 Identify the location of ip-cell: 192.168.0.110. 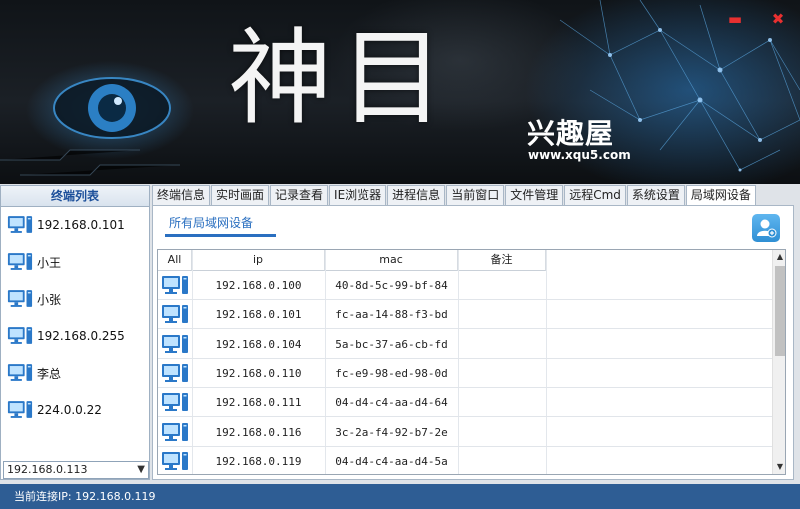
(258, 373).